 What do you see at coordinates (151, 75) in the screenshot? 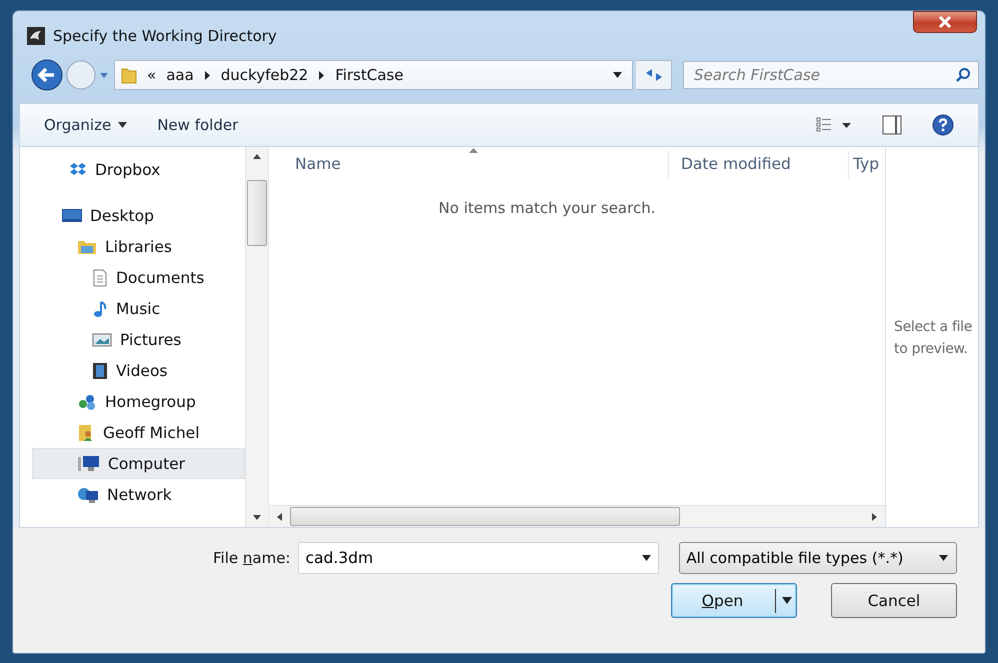
I see `path-overflow: «` at bounding box center [151, 75].